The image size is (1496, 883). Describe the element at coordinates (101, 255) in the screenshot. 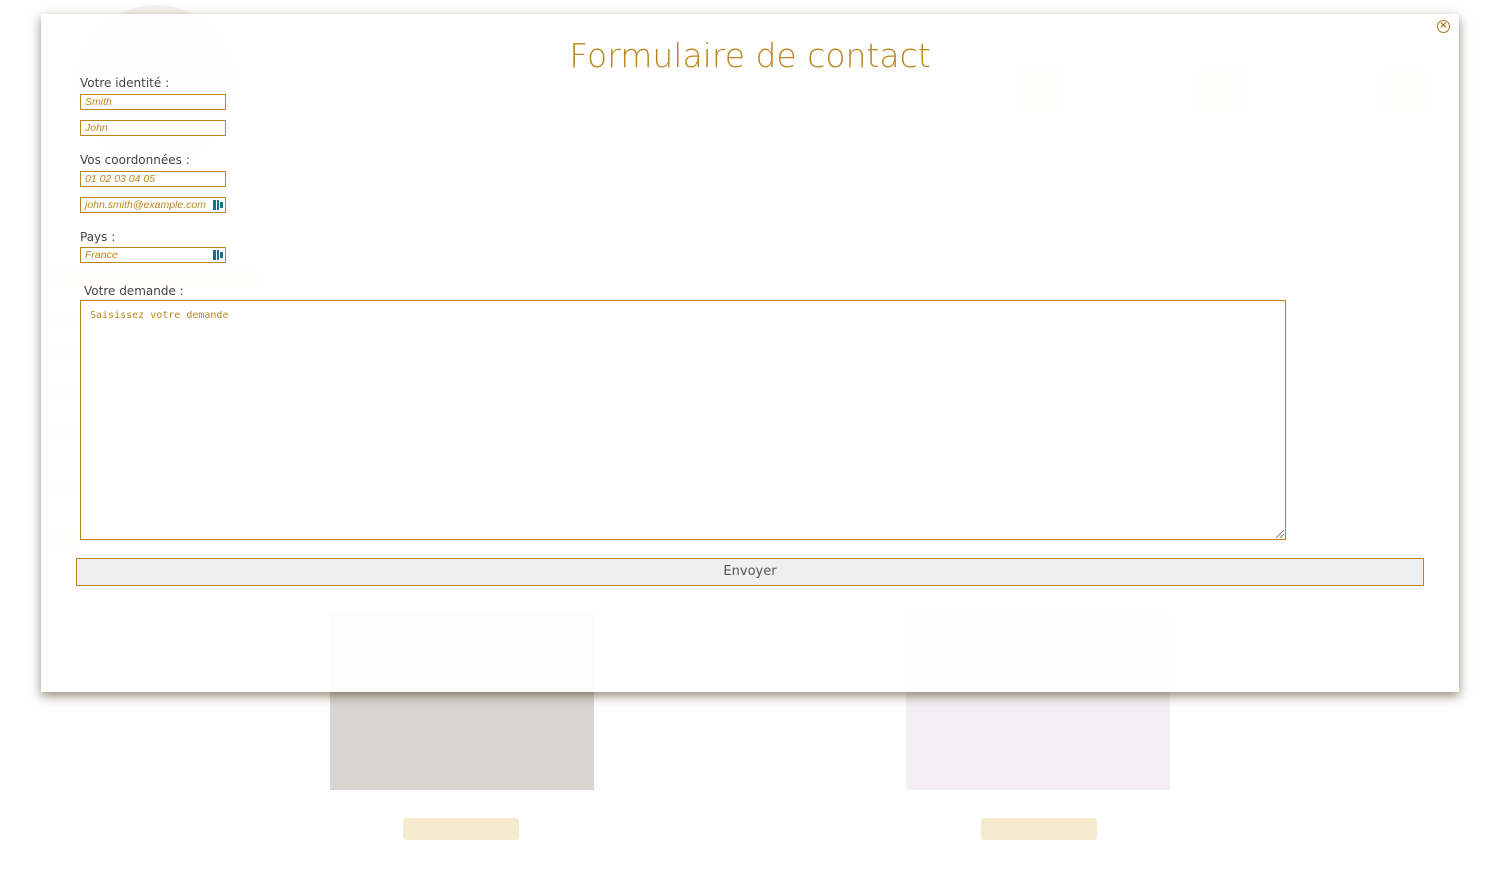

I see `country-value: France` at that location.